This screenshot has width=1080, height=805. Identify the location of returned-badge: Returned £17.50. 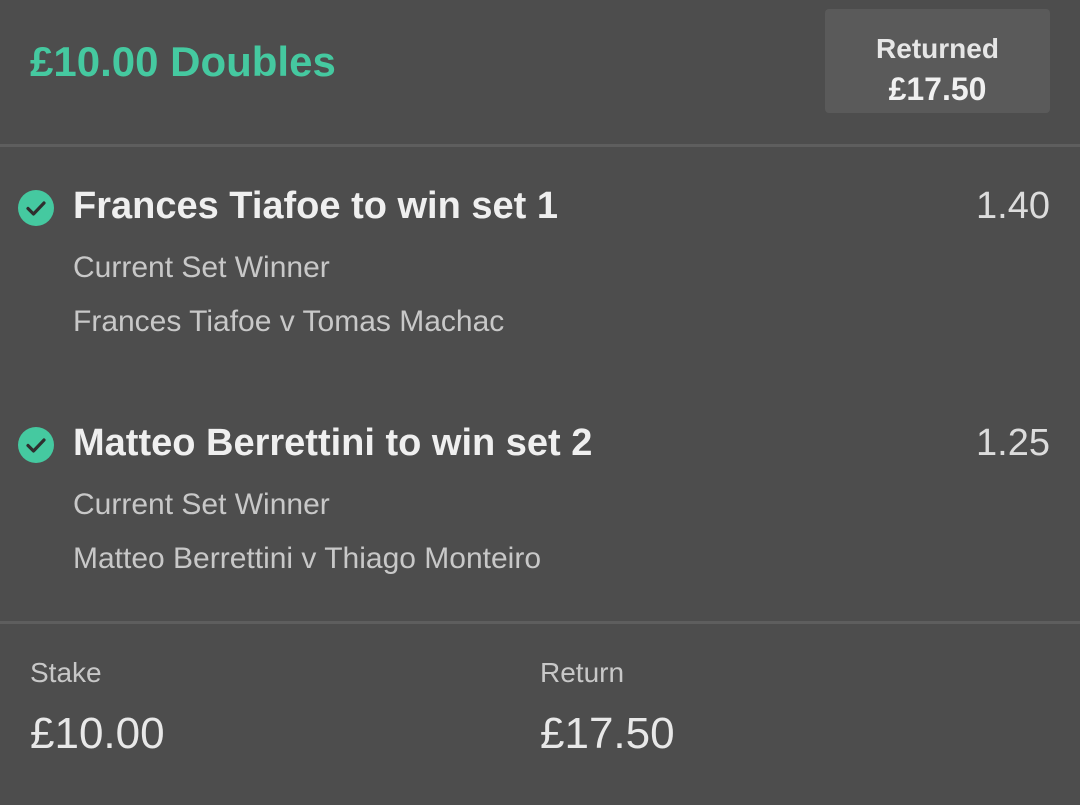
(937, 61).